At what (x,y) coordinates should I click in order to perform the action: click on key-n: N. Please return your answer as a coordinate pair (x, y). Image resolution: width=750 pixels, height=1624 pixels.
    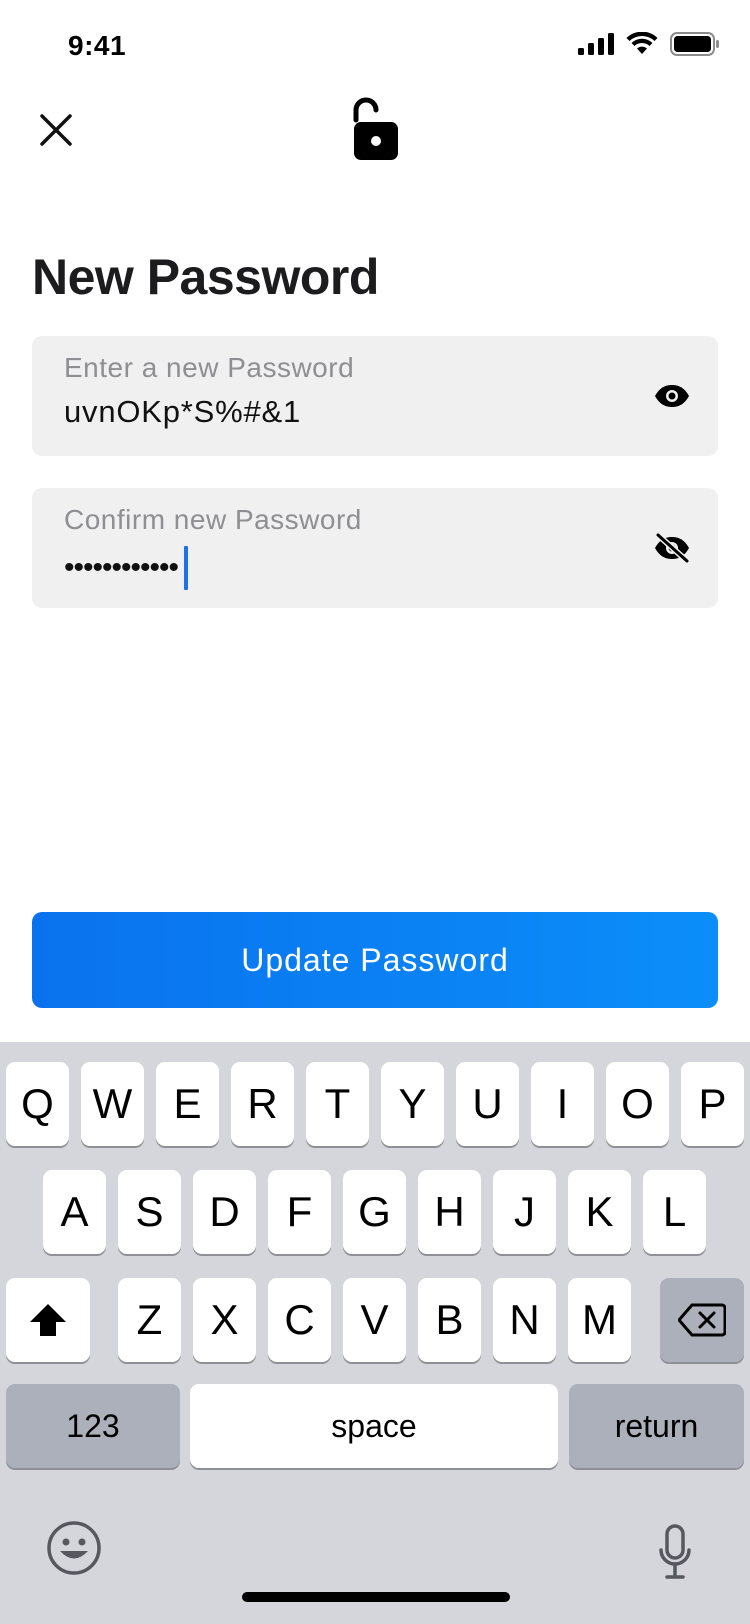
    Looking at the image, I should click on (524, 1320).